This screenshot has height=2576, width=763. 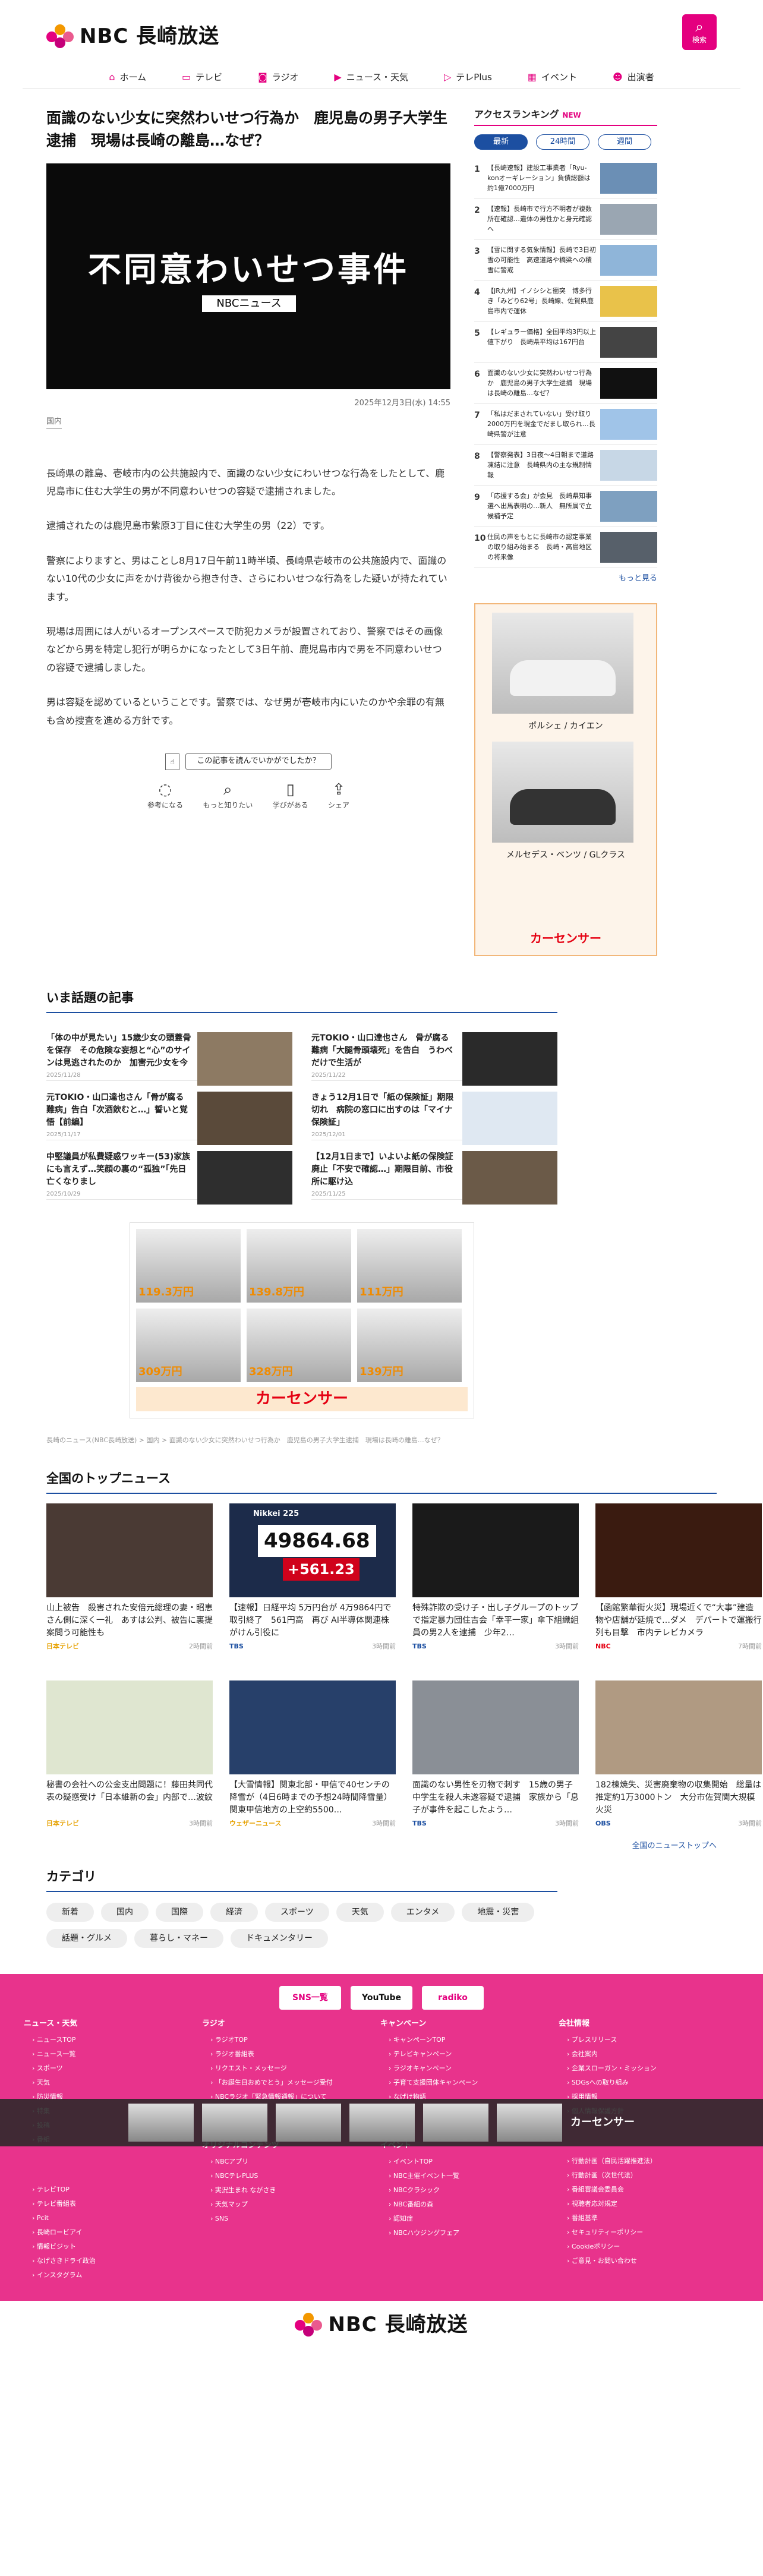 I want to click on ranking-item: 5 【レギュラー価格】全国平均3円以上値下がり 長崎県平均は167円台, so click(x=565, y=343).